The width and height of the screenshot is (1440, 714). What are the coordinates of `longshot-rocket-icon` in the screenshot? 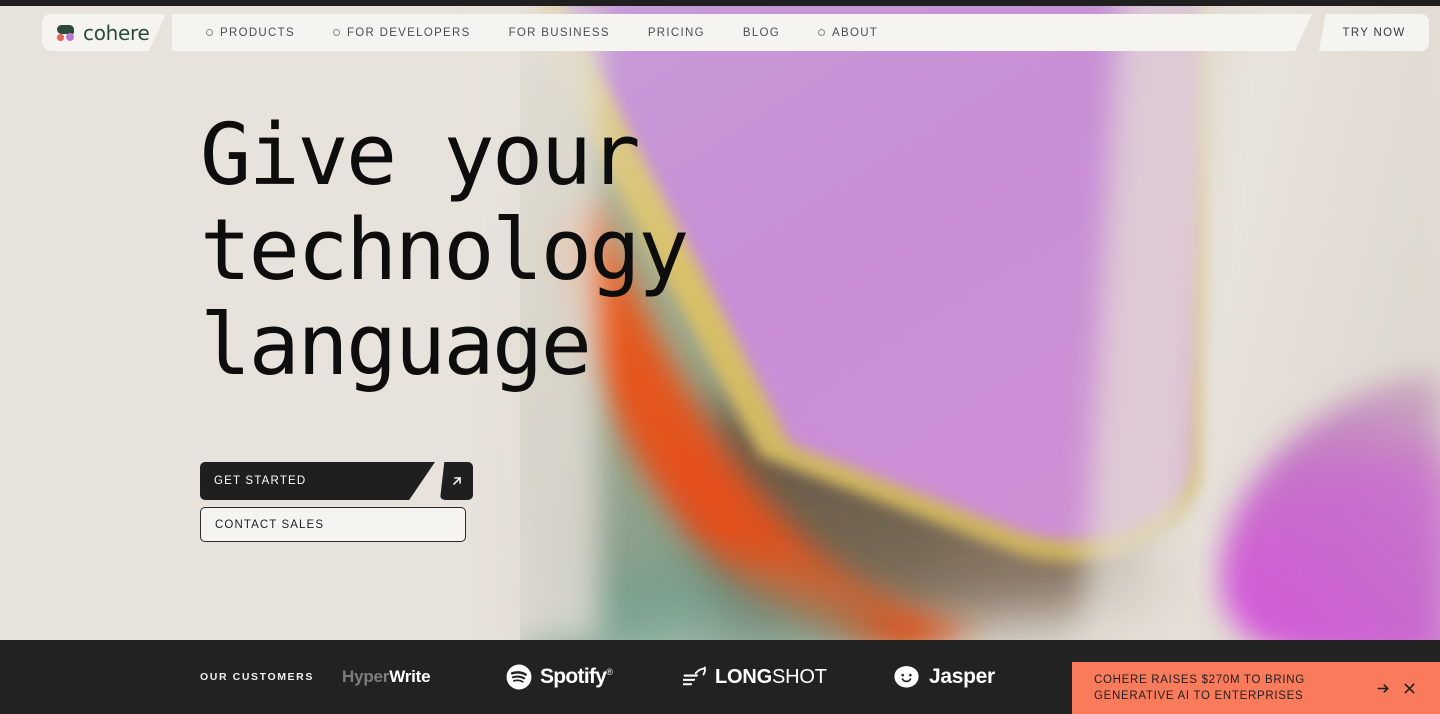 It's located at (694, 676).